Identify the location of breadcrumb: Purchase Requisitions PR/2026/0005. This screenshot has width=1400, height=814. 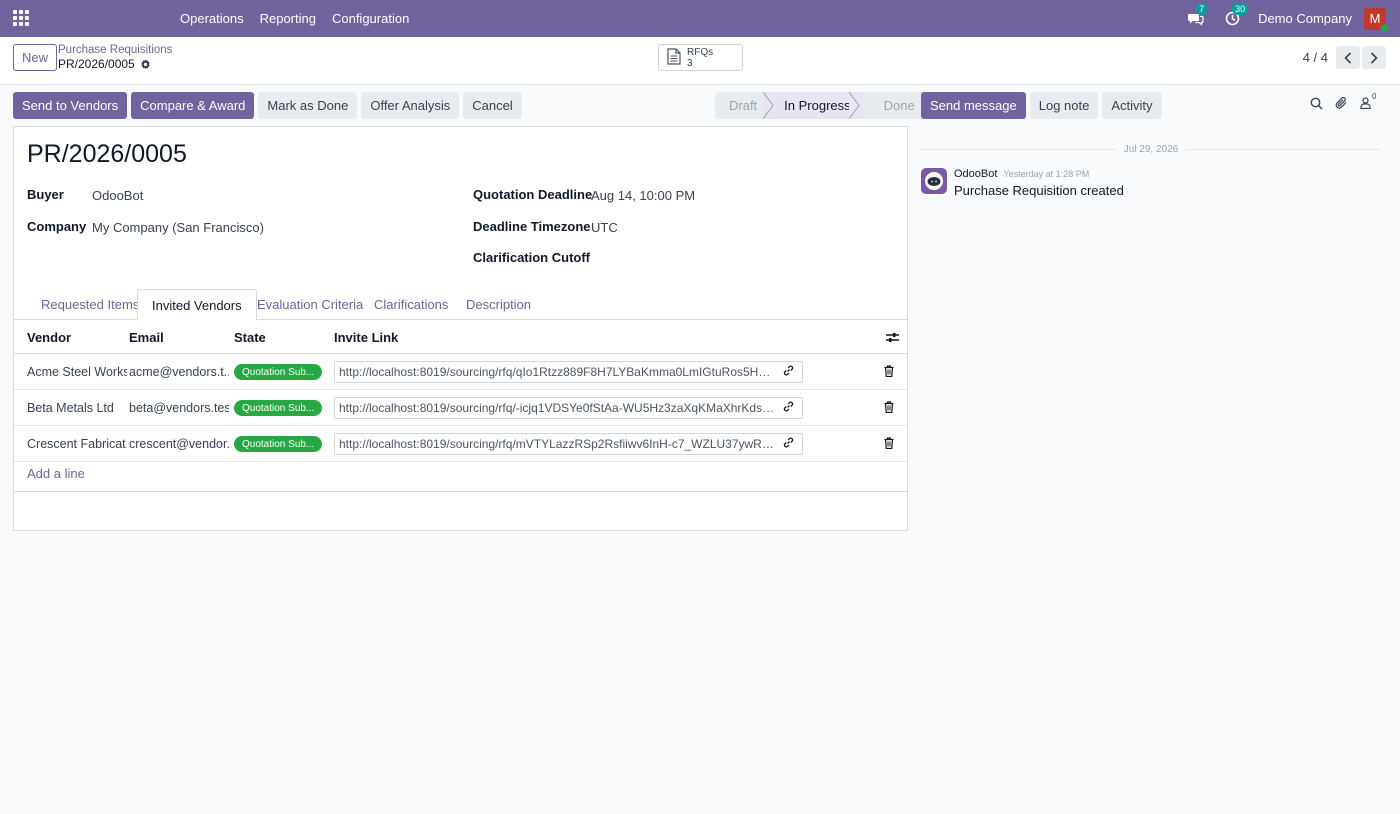
(115, 58).